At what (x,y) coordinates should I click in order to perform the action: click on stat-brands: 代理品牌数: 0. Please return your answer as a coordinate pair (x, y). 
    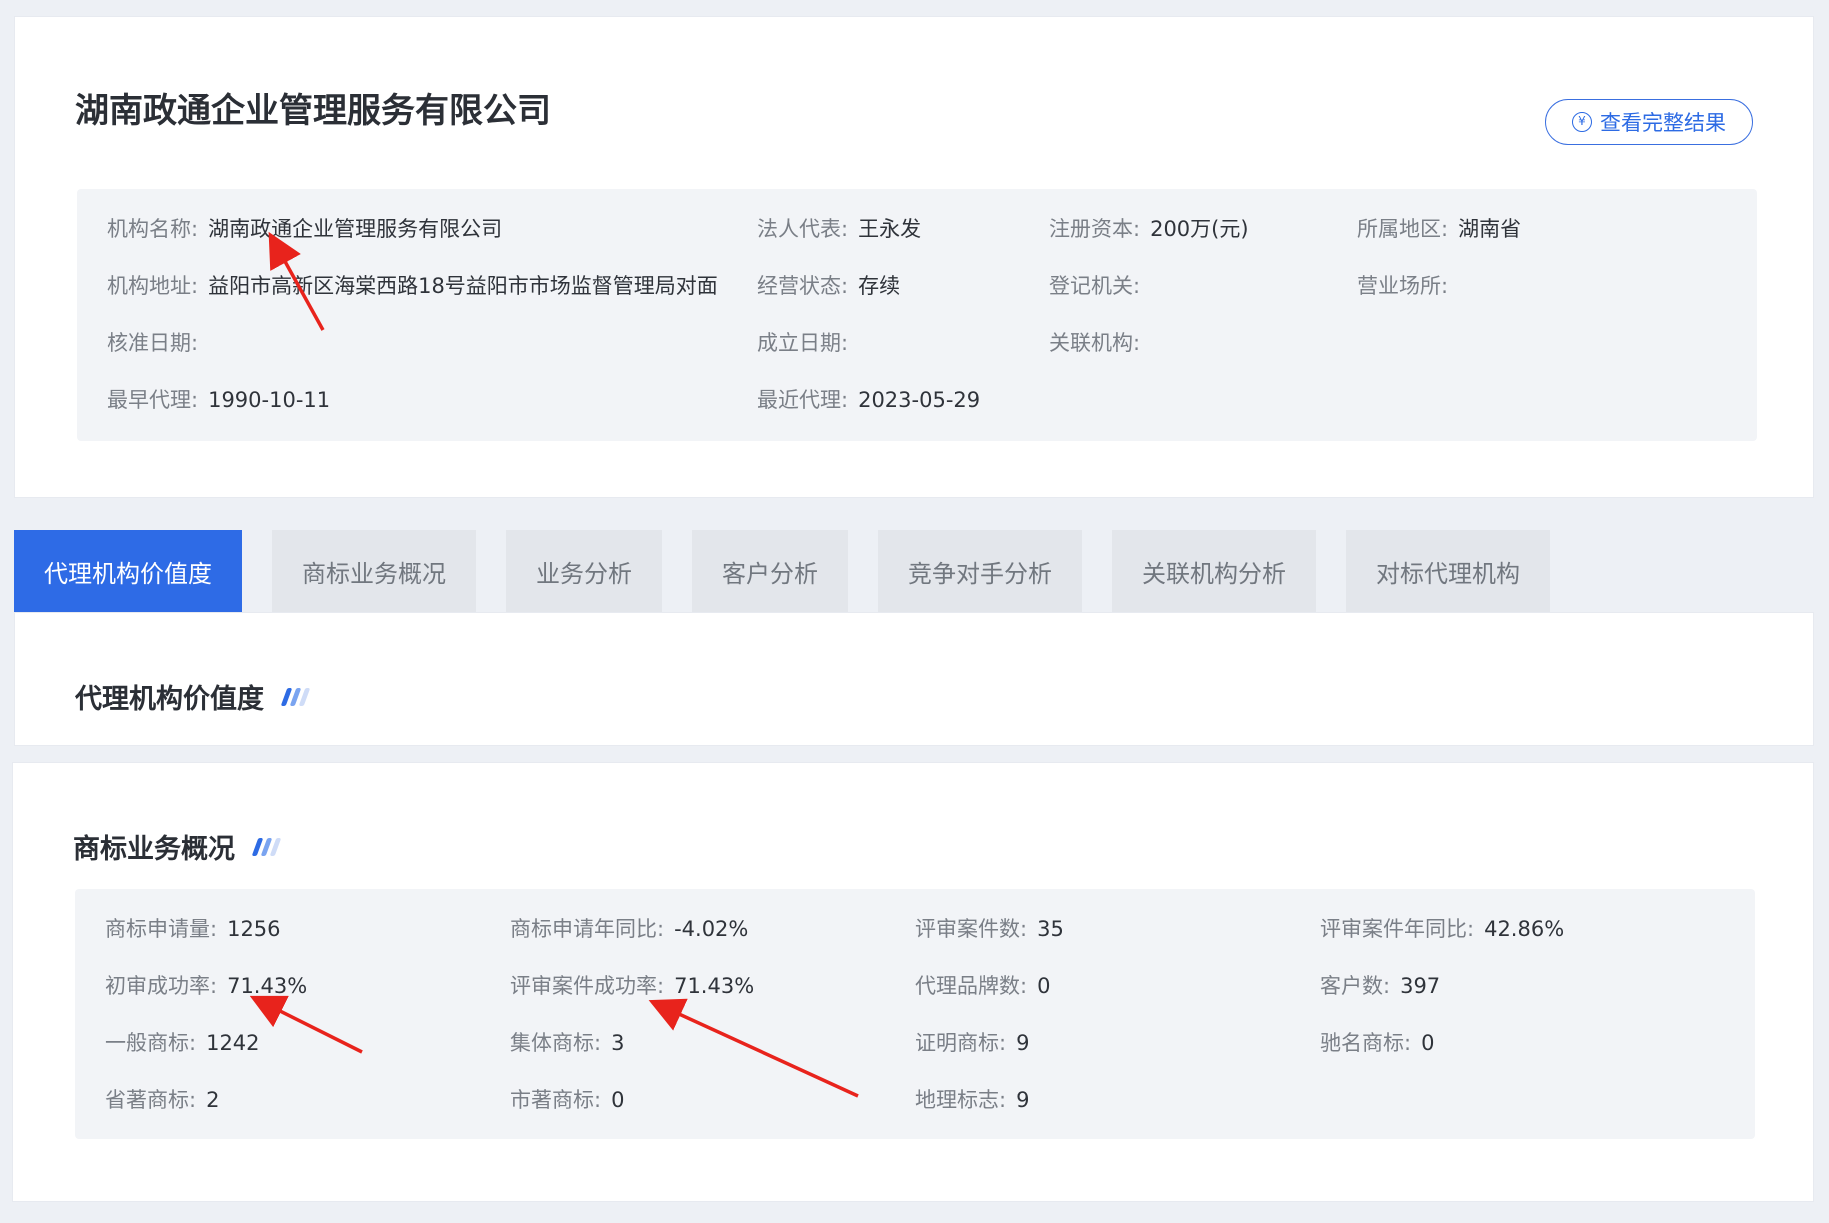
    Looking at the image, I should click on (982, 985).